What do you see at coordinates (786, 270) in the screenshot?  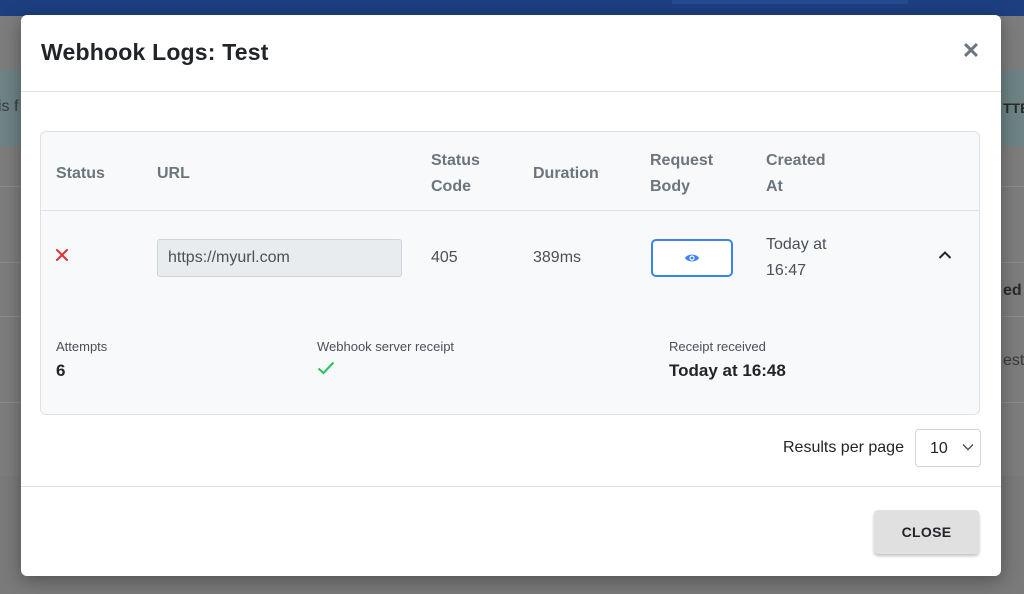 I see `created-at-line2: 16:47` at bounding box center [786, 270].